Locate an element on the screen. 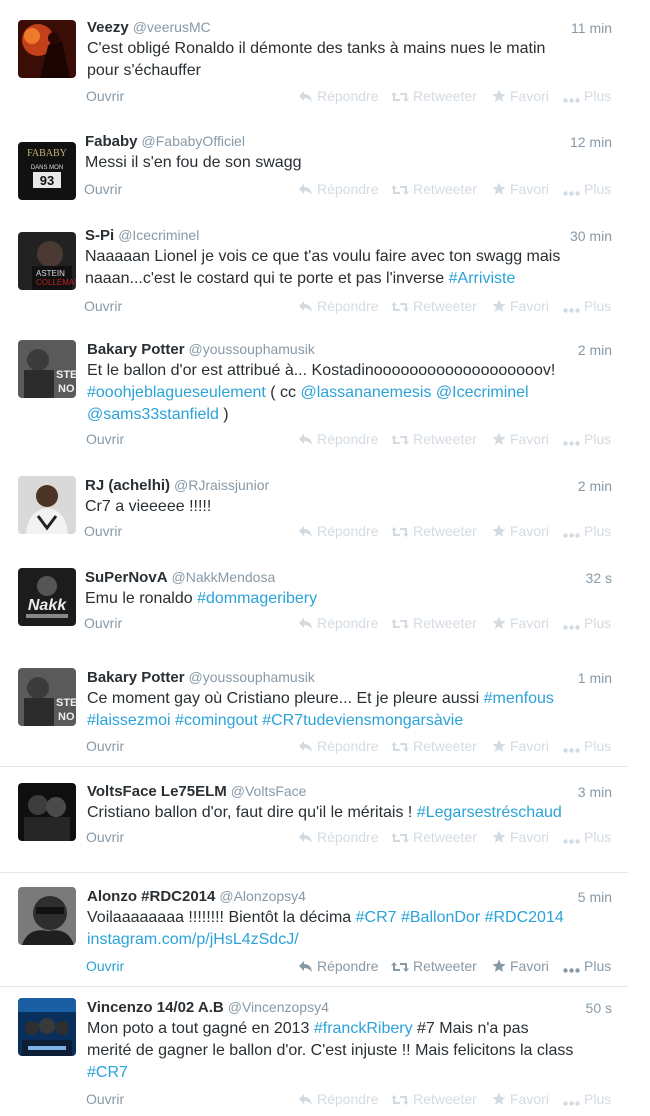 Image resolution: width=650 pixels, height=1116 pixels. url-link: instagram.com/p/jHsL4zSdcJ/ is located at coordinates (193, 939).